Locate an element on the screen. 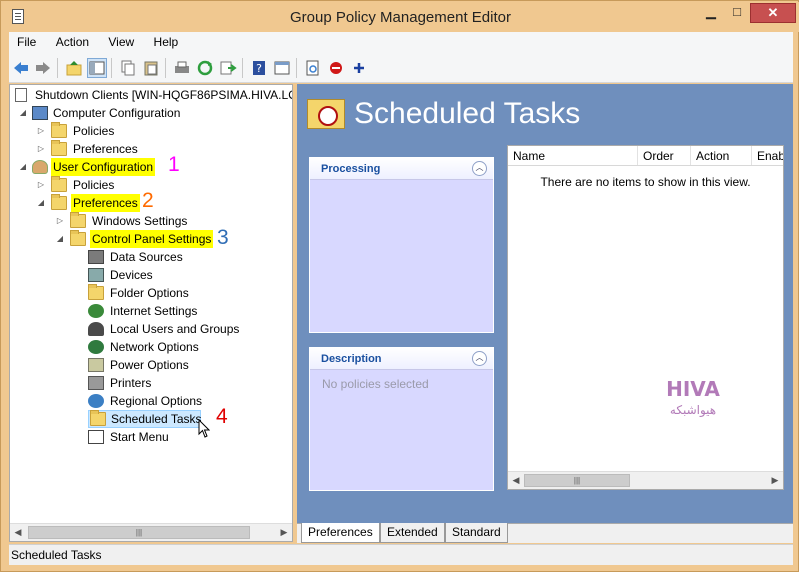  annotation-2: 2 is located at coordinates (148, 200).